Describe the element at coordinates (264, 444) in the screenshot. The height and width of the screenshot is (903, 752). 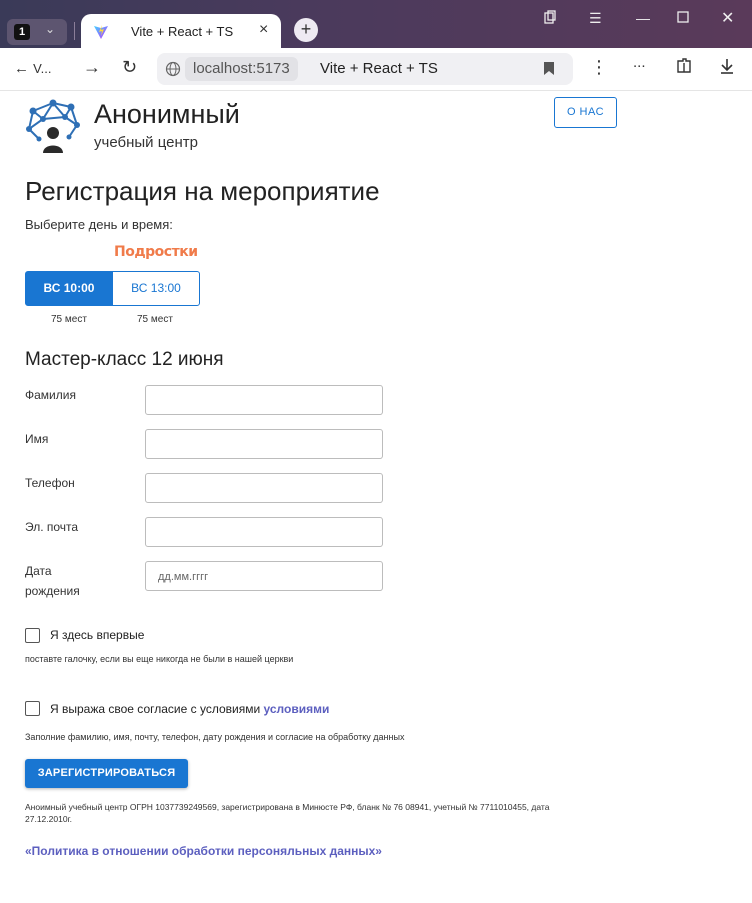
I see `first-name-input` at that location.